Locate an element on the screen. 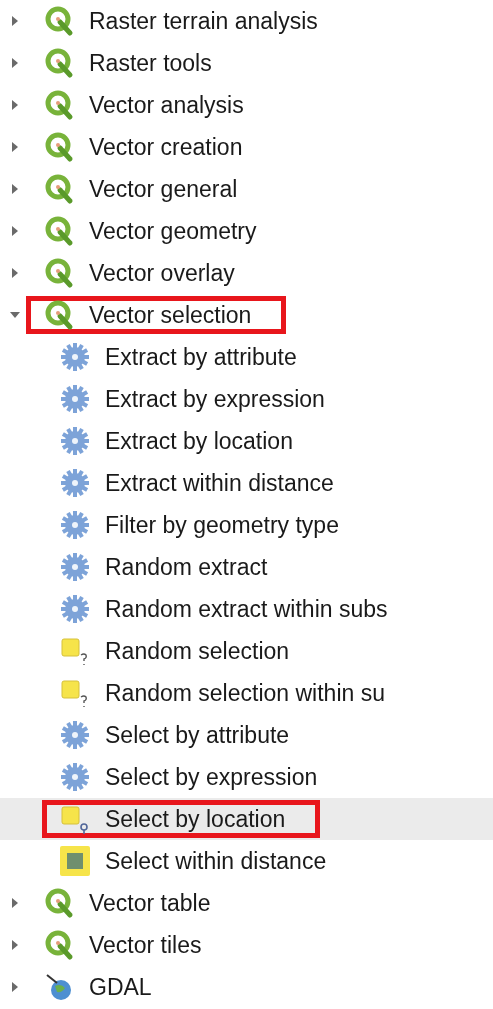 This screenshot has height=1009, width=493. tree-item: Vector overlay is located at coordinates (250, 273).